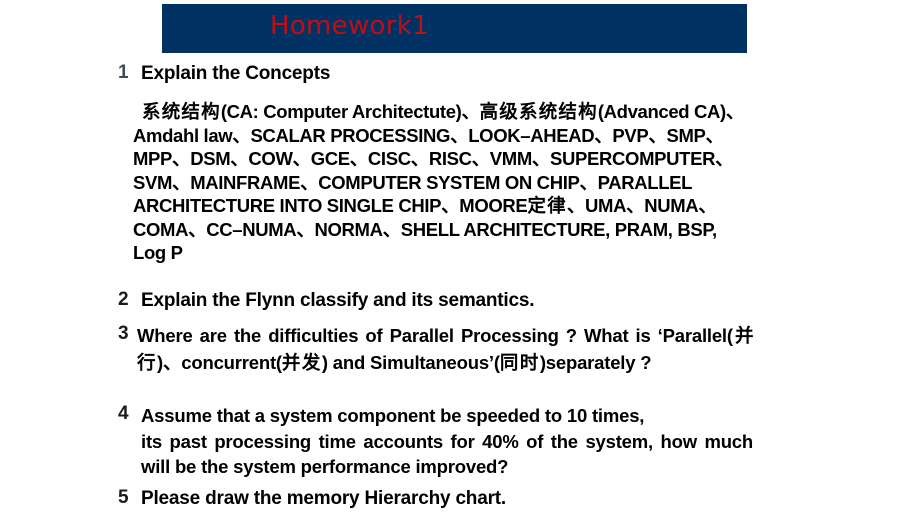 Image resolution: width=920 pixels, height=517 pixels. What do you see at coordinates (547, 206) in the screenshot?
I see `term-cjk-dinglv: 定律` at bounding box center [547, 206].